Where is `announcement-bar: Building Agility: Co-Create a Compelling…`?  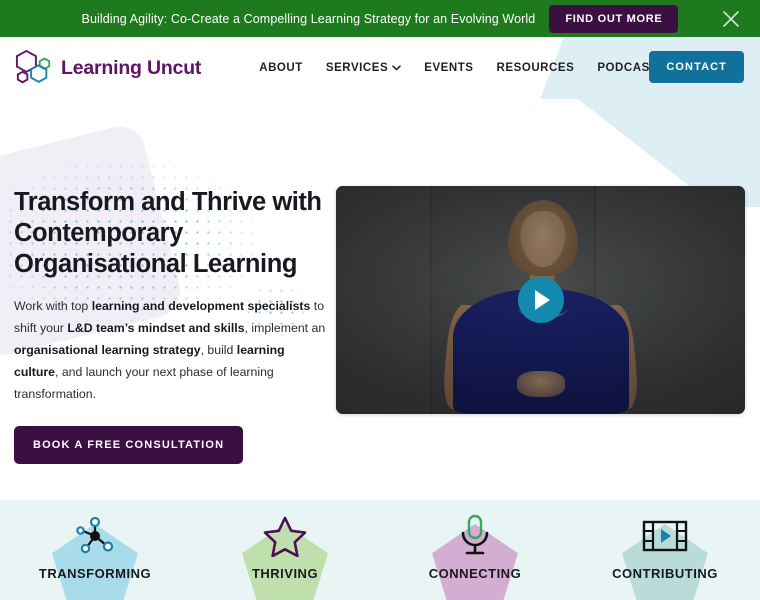
announcement-bar: Building Agility: Co-Create a Compelling… is located at coordinates (380, 18).